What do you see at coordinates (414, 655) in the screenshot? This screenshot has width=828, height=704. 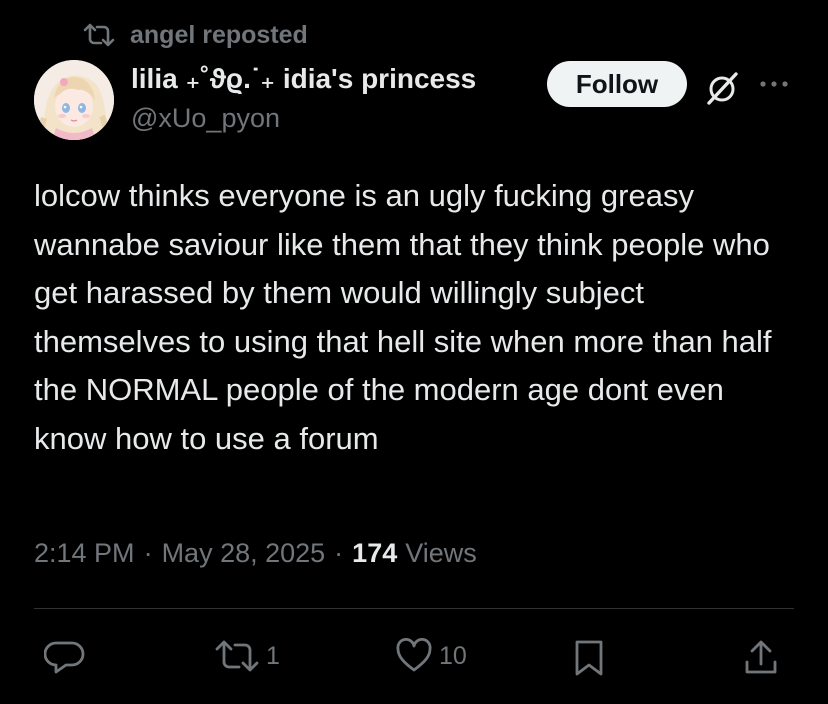 I see `heart-icon` at bounding box center [414, 655].